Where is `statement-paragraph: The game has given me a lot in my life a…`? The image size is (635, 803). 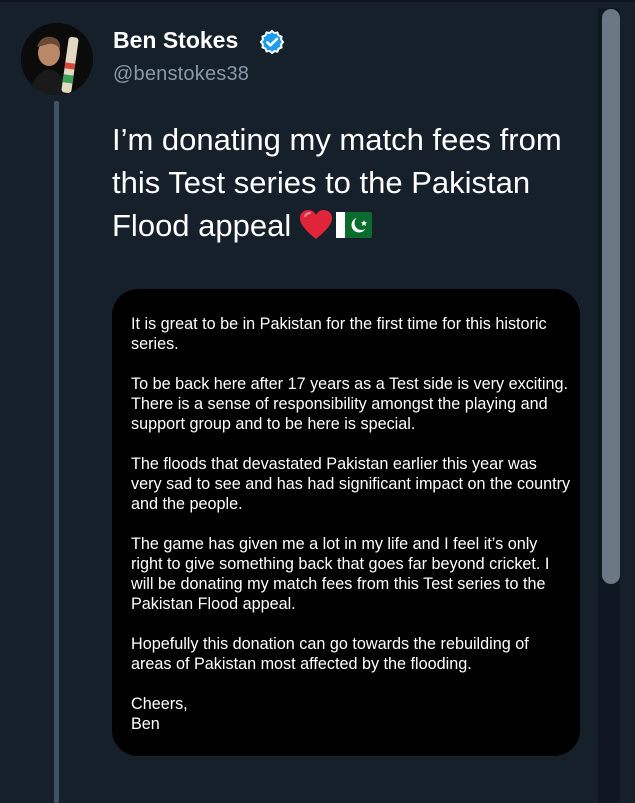 statement-paragraph: The game has given me a lot in my life a… is located at coordinates (340, 574).